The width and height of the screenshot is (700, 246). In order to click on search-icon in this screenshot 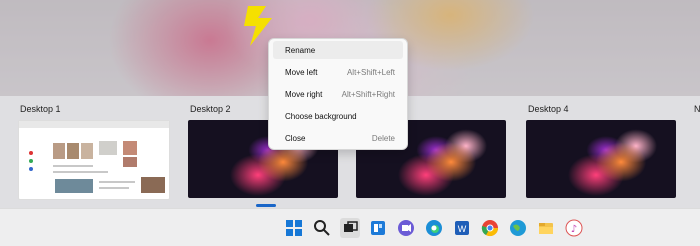, I will do `click(322, 228)`.